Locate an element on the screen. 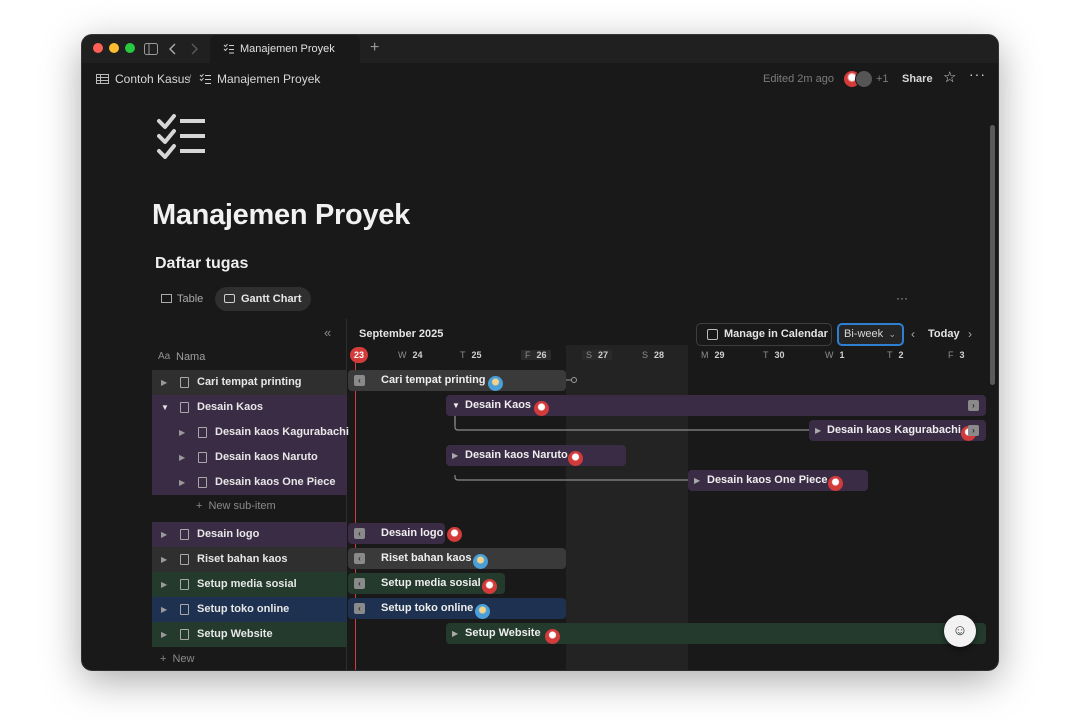 Image resolution: width=1080 pixels, height=720 pixels. gantt-bar: ▶ Desain kaos Naruto is located at coordinates (536, 455).